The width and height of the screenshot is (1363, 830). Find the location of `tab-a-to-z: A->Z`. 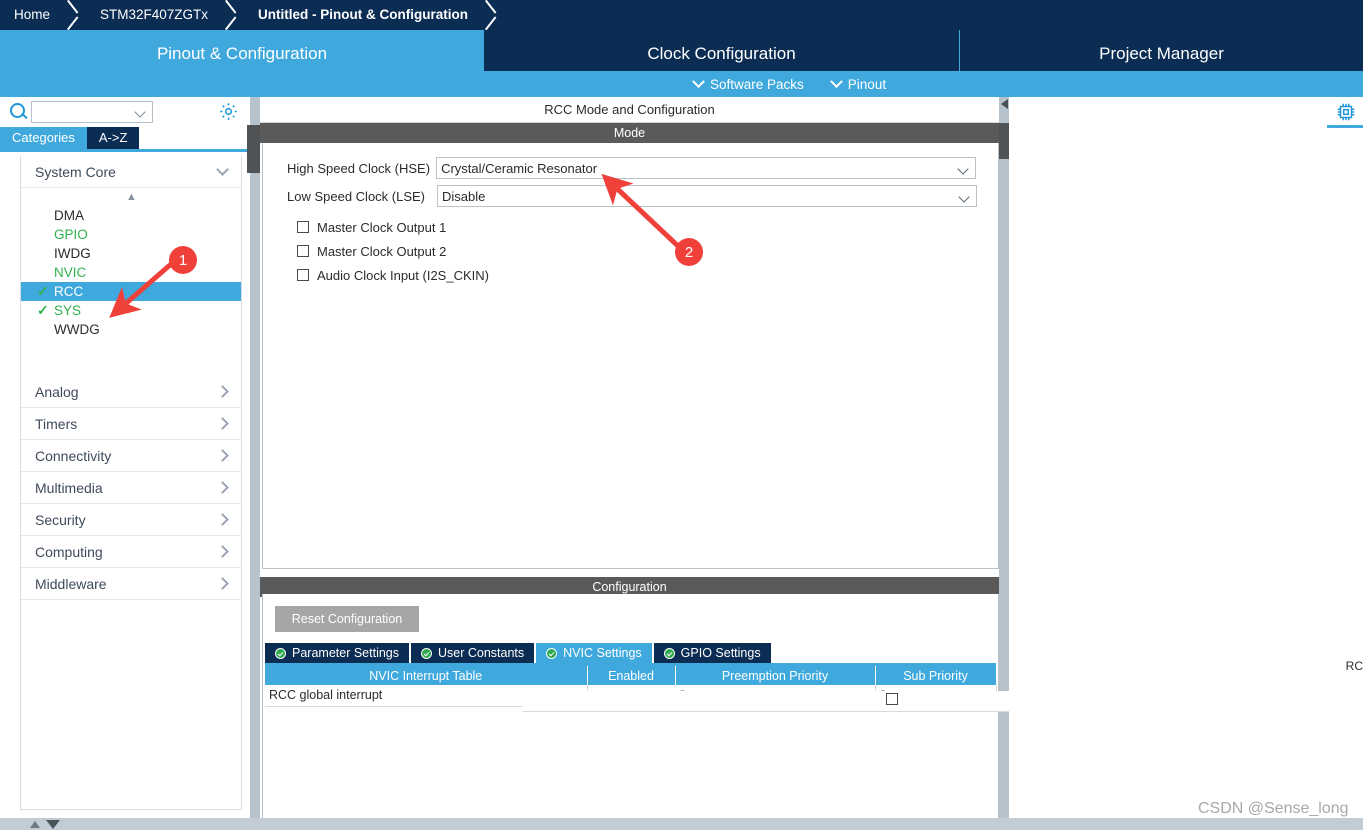

tab-a-to-z: A->Z is located at coordinates (113, 138).